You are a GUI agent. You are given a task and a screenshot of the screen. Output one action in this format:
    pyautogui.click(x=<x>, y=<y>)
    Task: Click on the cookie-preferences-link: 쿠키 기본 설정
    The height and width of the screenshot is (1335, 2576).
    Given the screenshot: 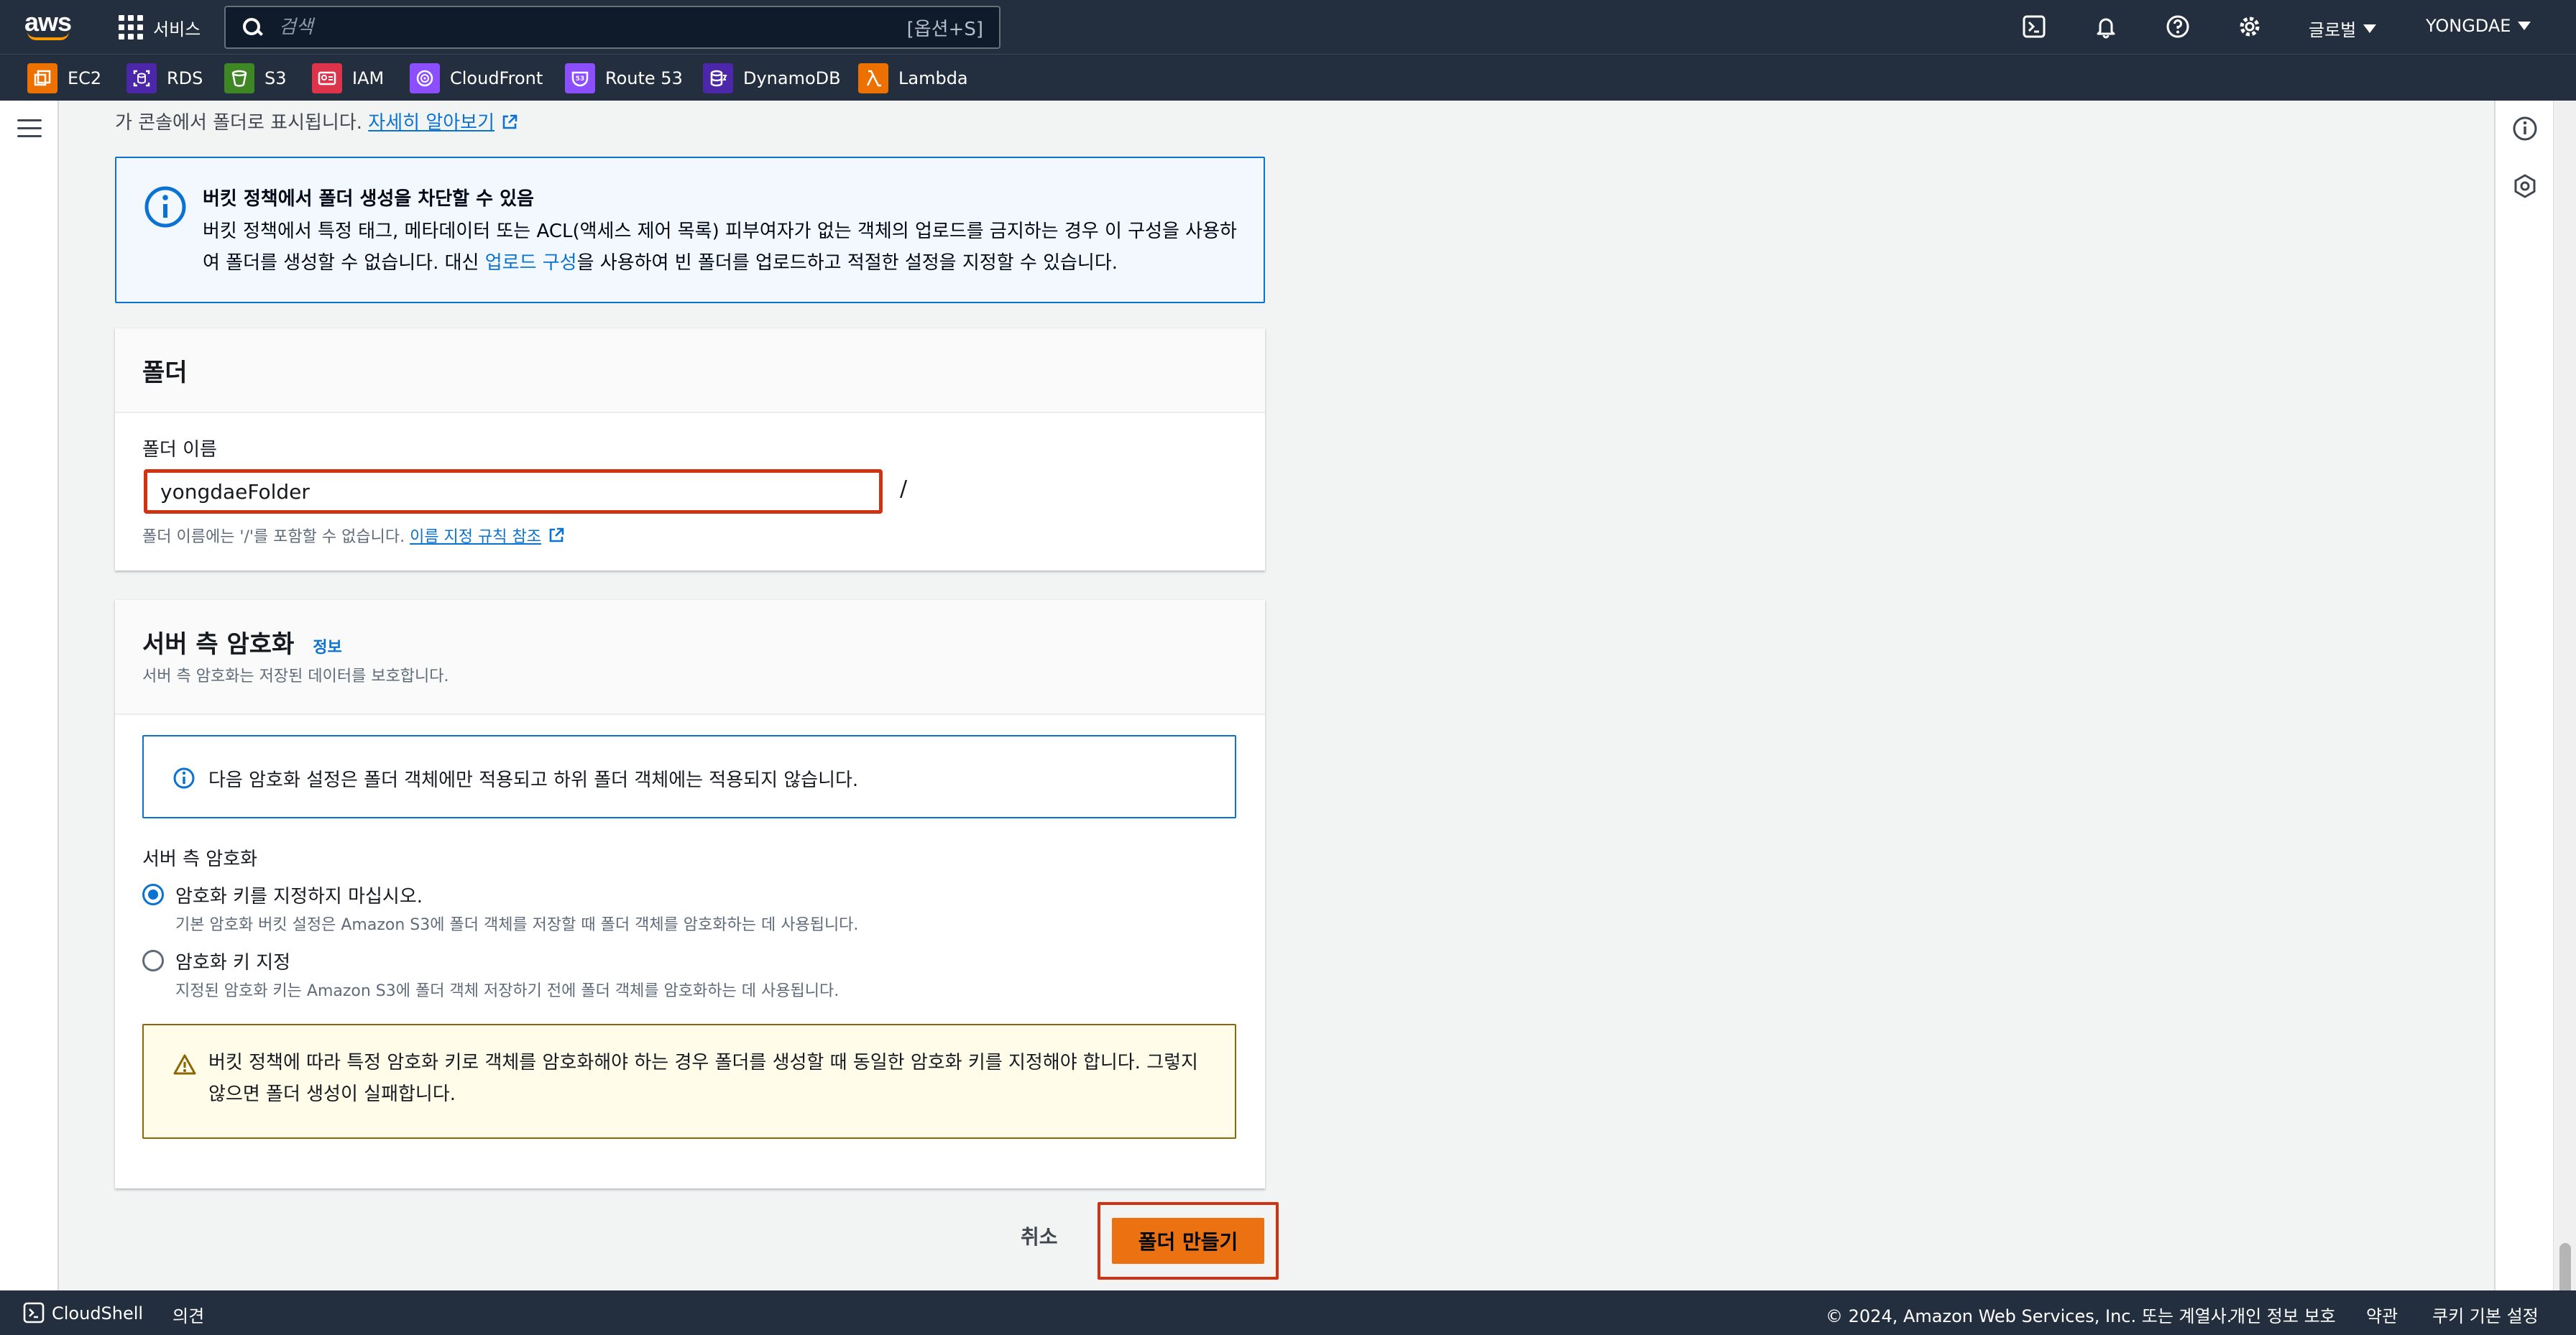 What is the action you would take?
    pyautogui.click(x=2485, y=1314)
    